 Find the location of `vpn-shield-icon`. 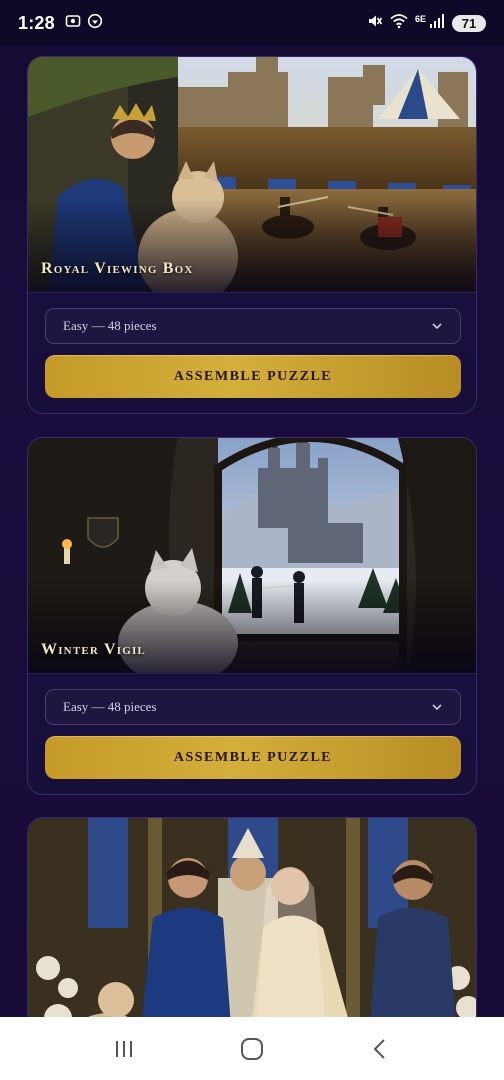

vpn-shield-icon is located at coordinates (95, 23).